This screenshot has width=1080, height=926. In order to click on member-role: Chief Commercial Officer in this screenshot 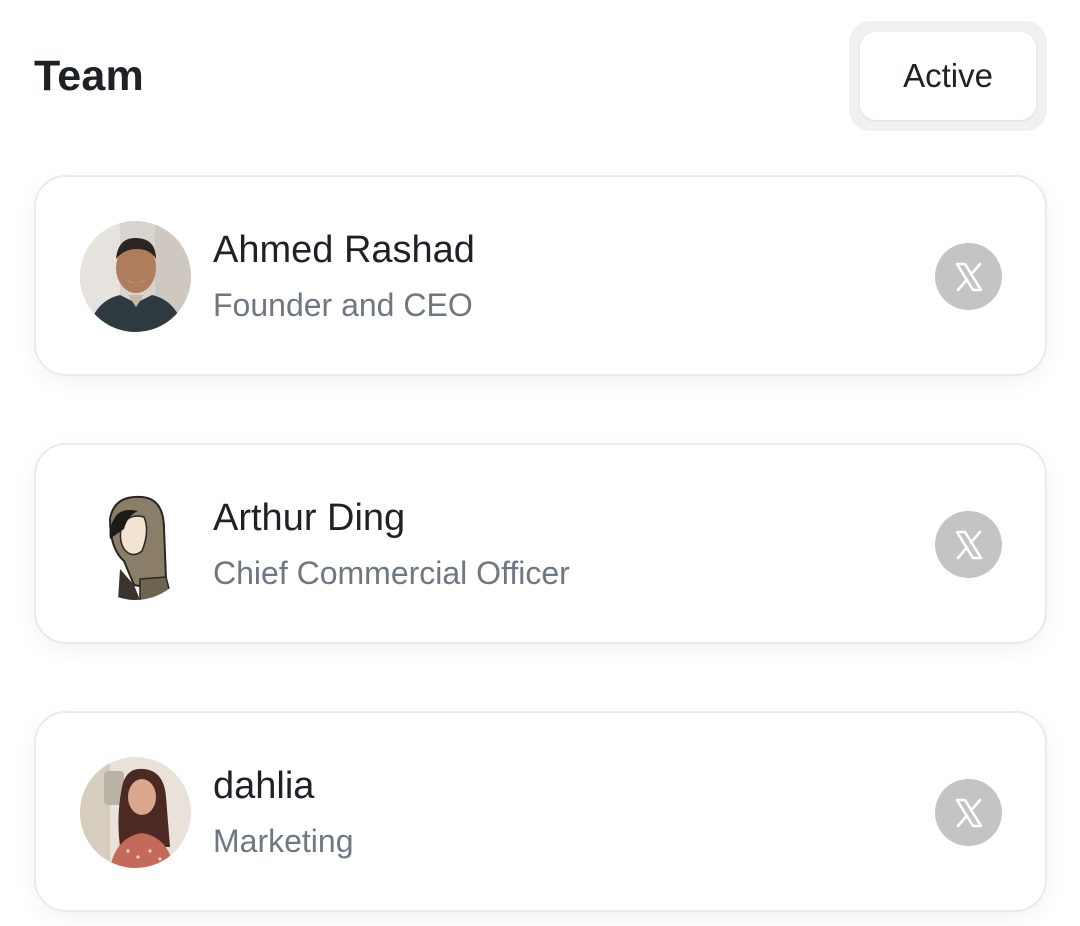, I will do `click(391, 573)`.